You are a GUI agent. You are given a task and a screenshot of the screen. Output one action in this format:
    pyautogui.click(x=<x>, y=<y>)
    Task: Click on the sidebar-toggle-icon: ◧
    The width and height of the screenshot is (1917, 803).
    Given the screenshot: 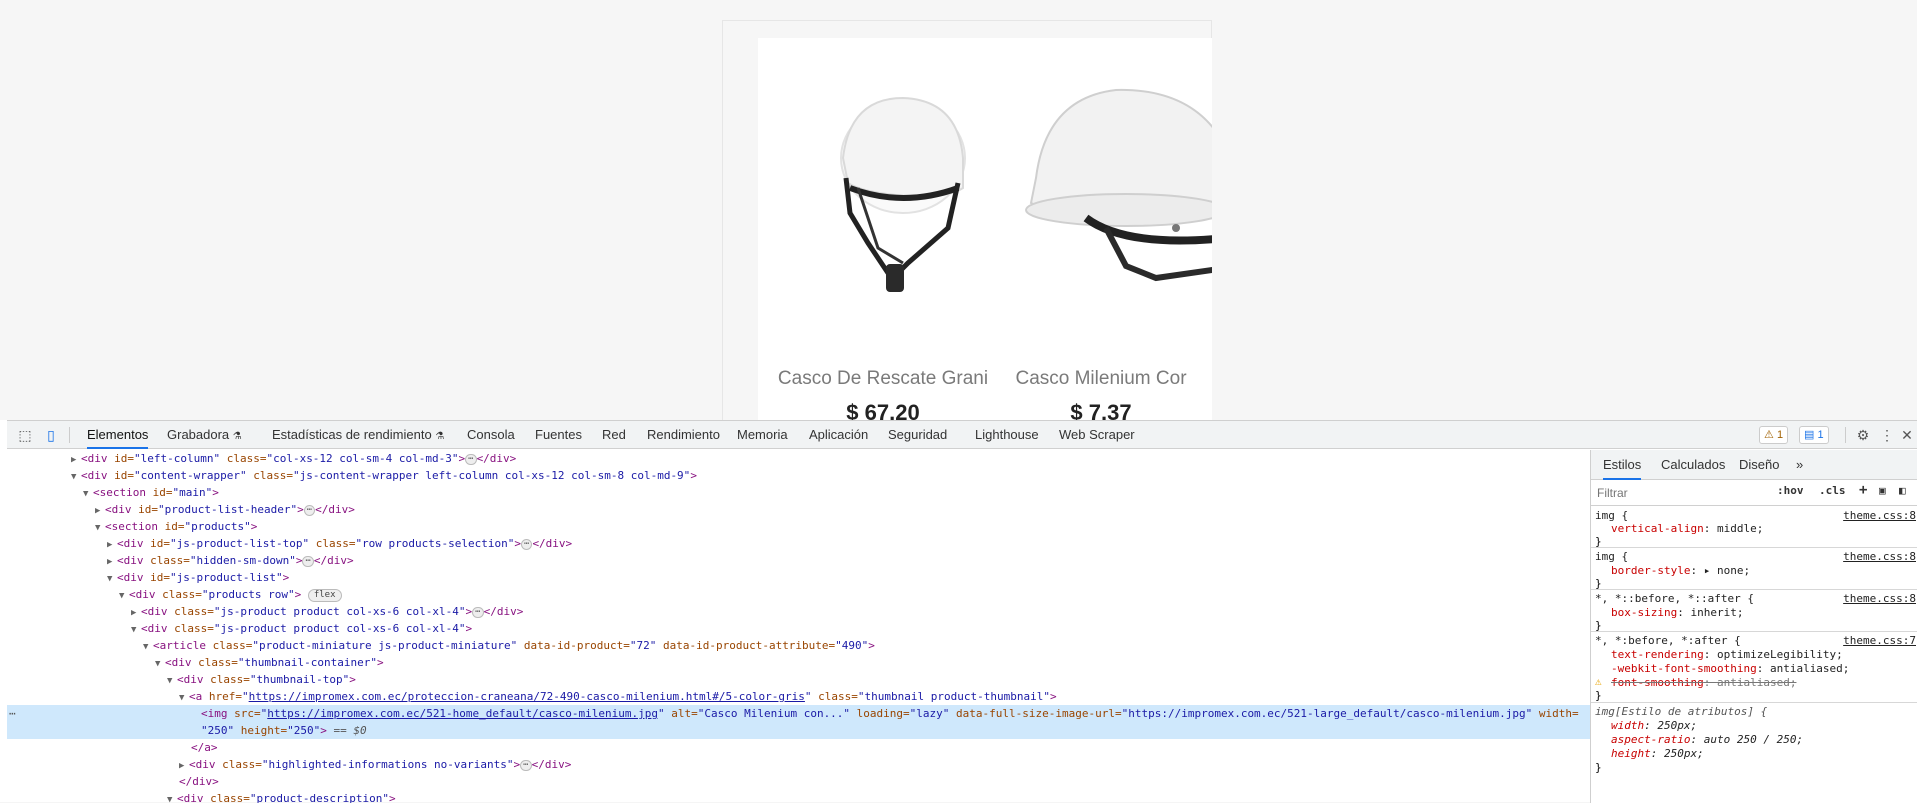 What is the action you would take?
    pyautogui.click(x=1902, y=490)
    